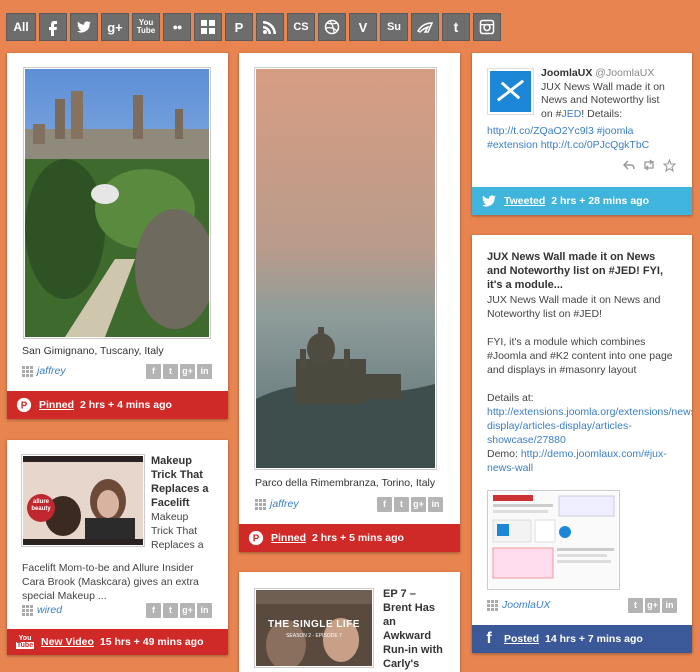 Image resolution: width=700 pixels, height=672 pixels. Describe the element at coordinates (582, 605) in the screenshot. I see `post-meta-row: JoomlaUX t g+ in` at that location.